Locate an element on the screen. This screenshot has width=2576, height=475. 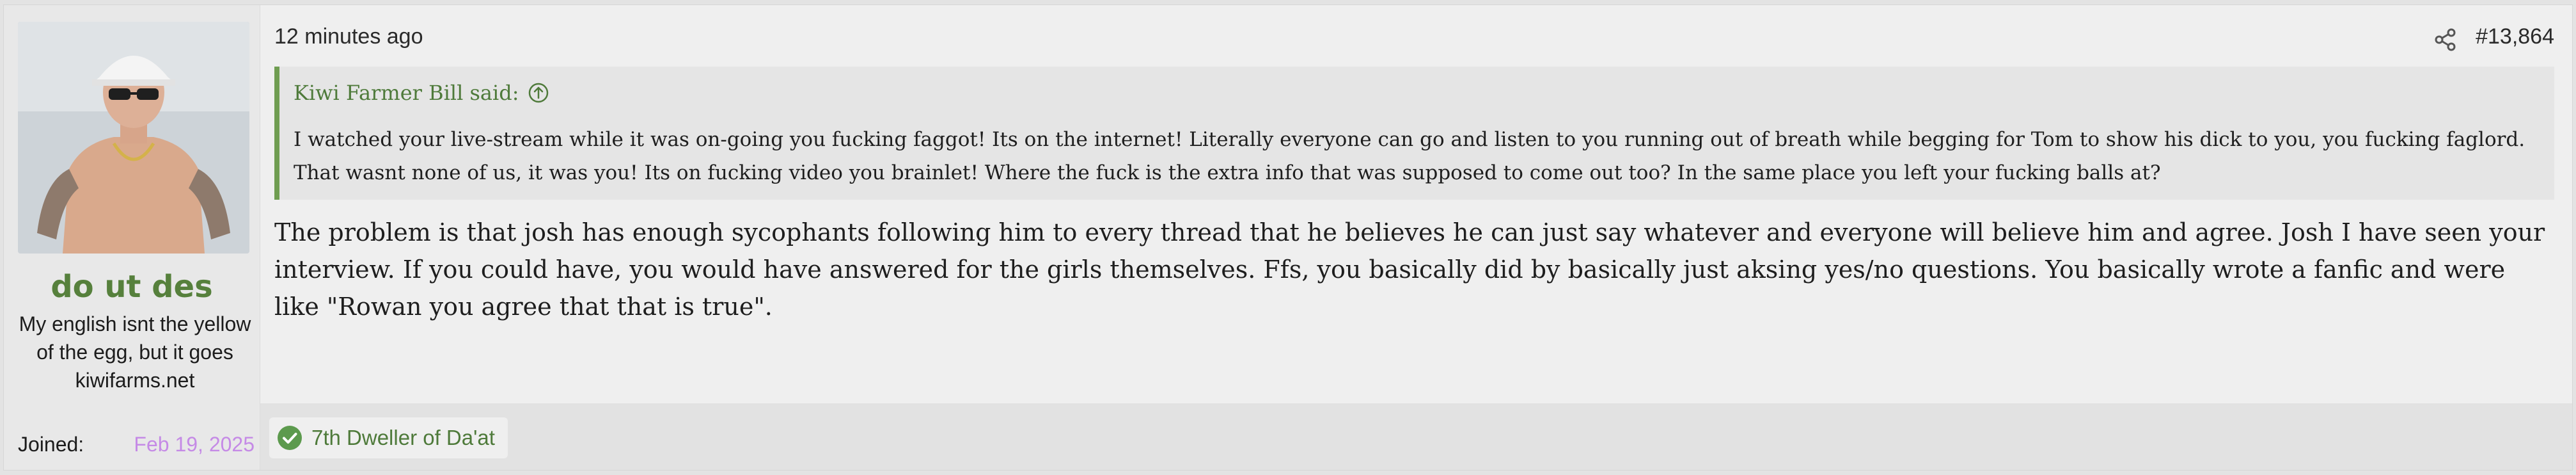
check-circle-icon is located at coordinates (289, 438).